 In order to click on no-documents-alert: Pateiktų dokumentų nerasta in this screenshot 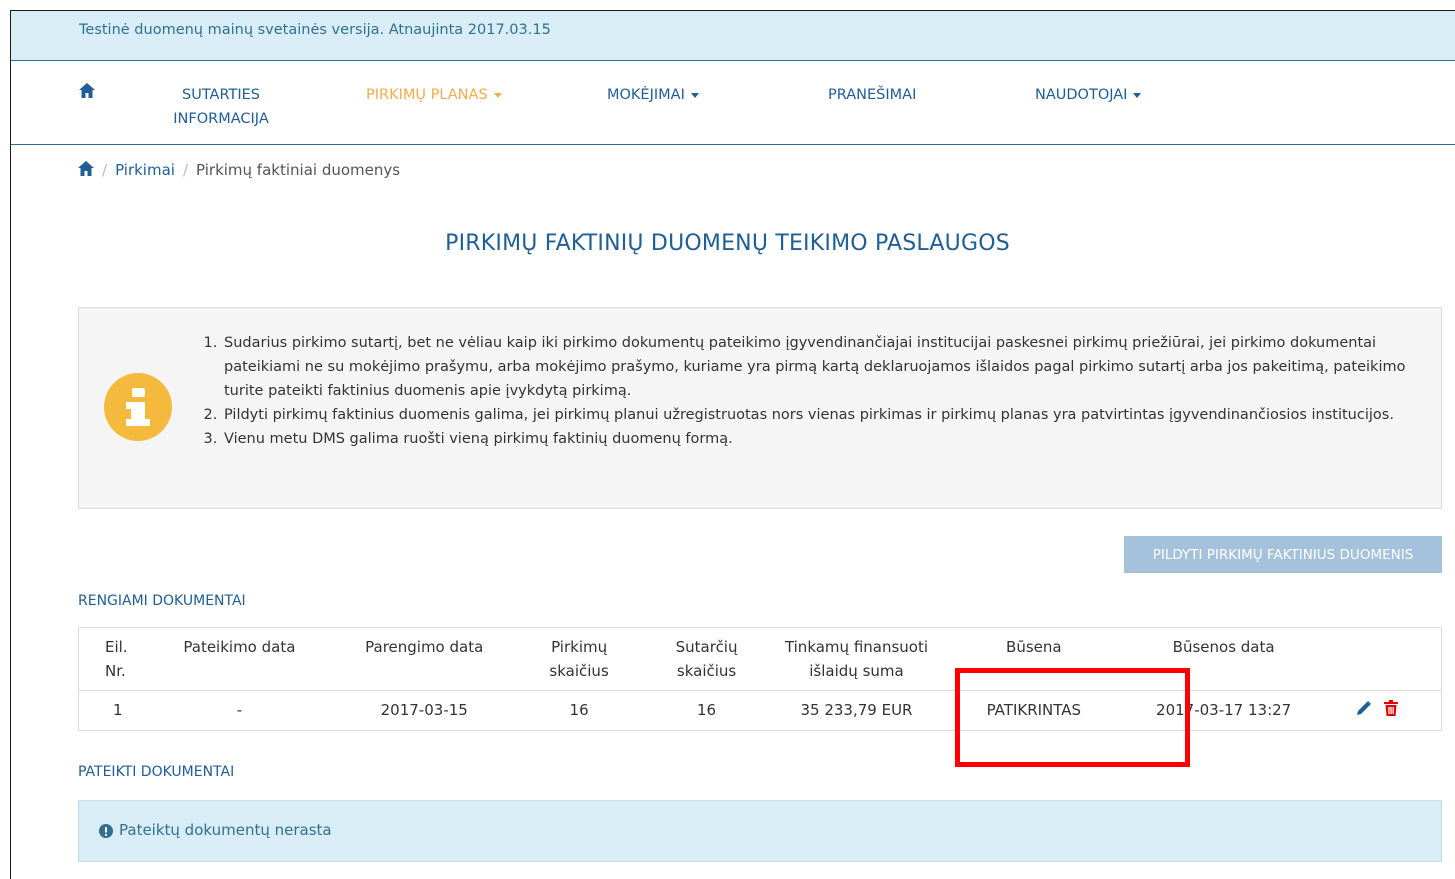, I will do `click(760, 831)`.